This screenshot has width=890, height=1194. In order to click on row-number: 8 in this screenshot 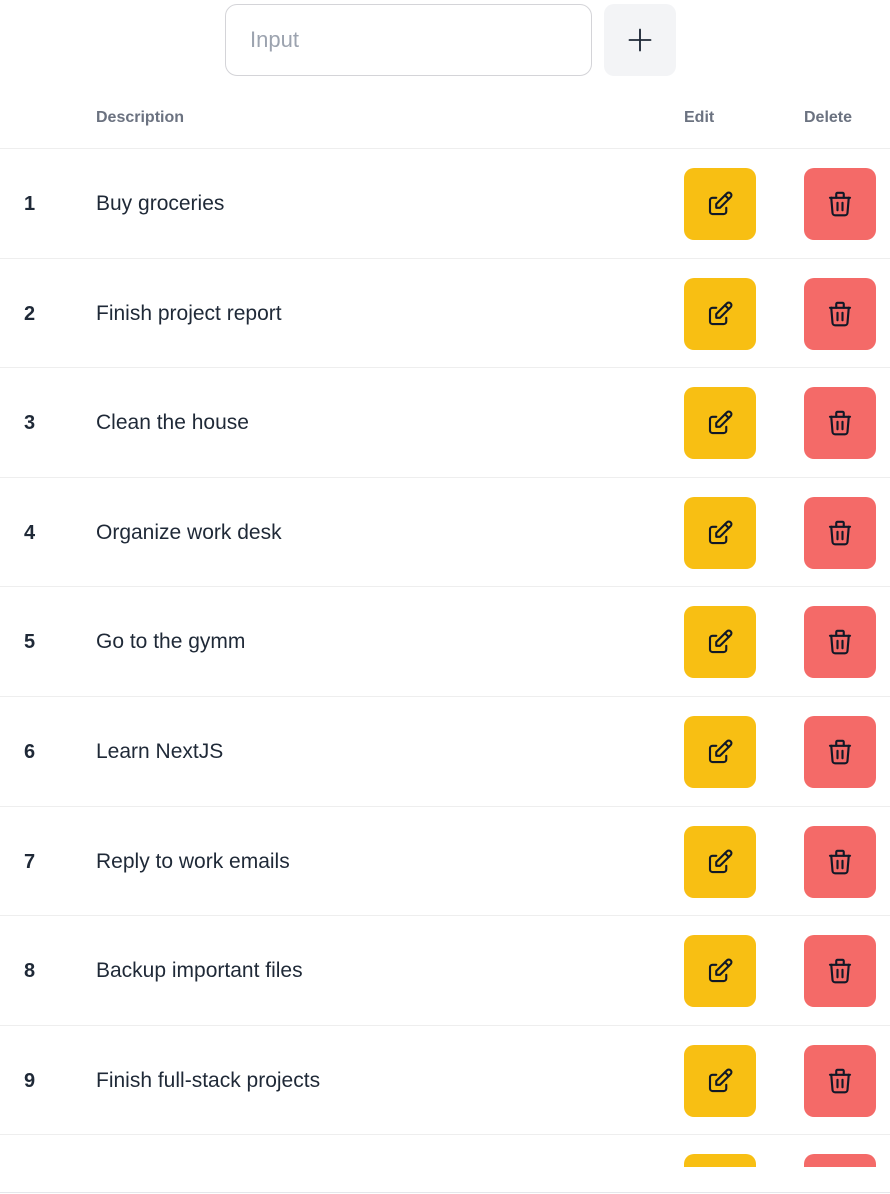, I will do `click(30, 971)`.